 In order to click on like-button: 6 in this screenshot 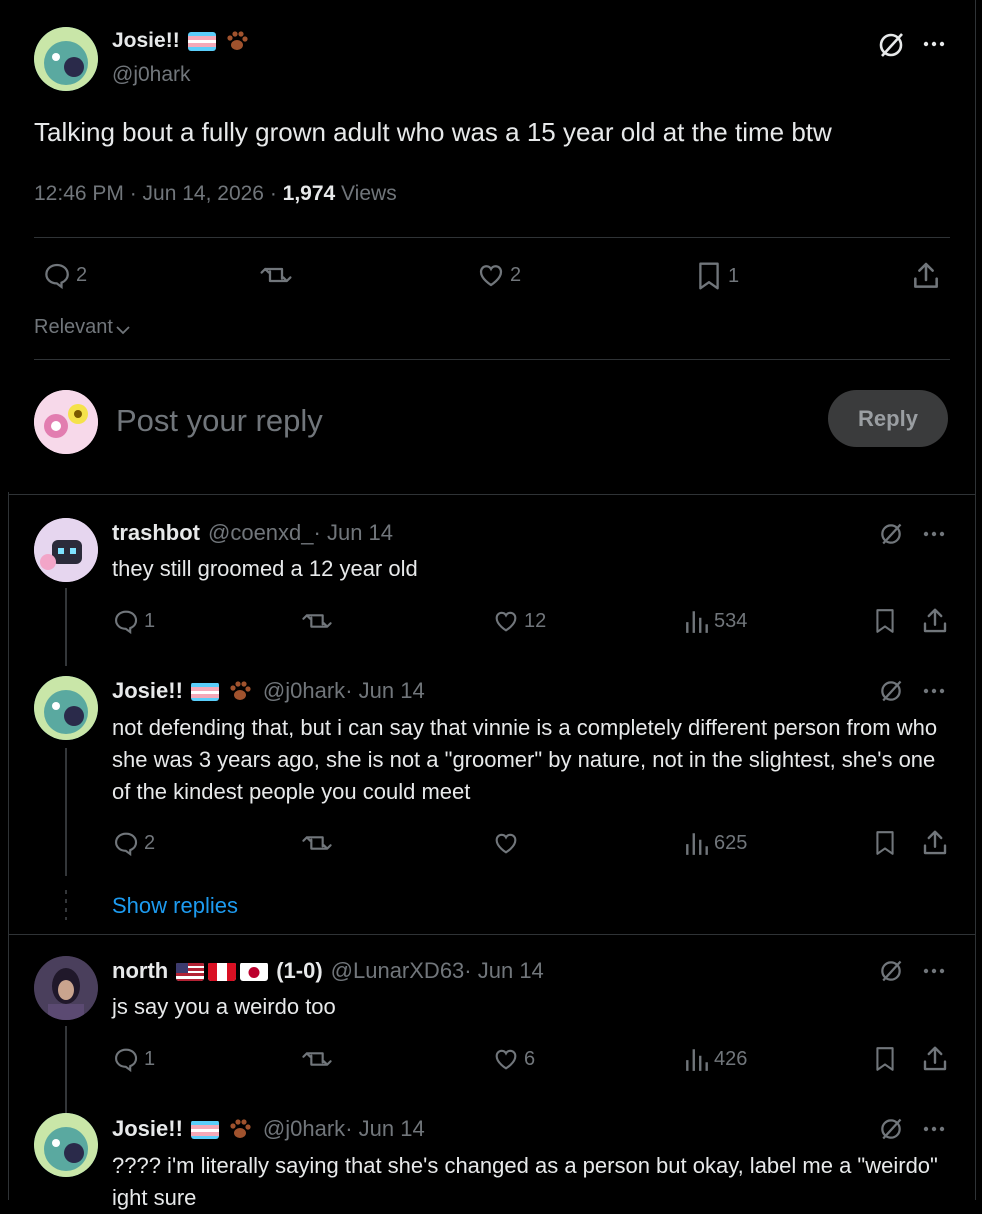, I will do `click(513, 1059)`.